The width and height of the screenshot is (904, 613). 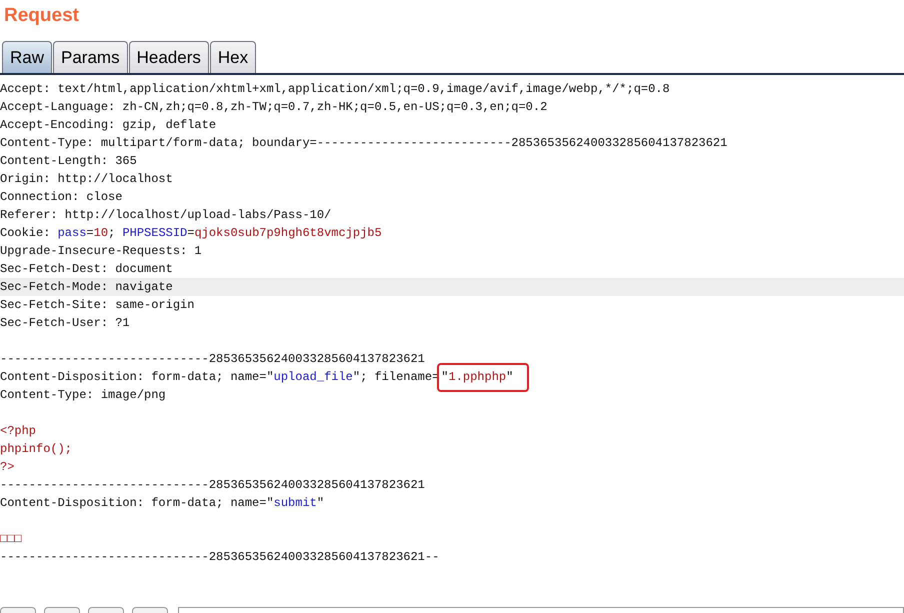 I want to click on request-text: Sec-Fetch-Site: same-origin, so click(x=97, y=305).